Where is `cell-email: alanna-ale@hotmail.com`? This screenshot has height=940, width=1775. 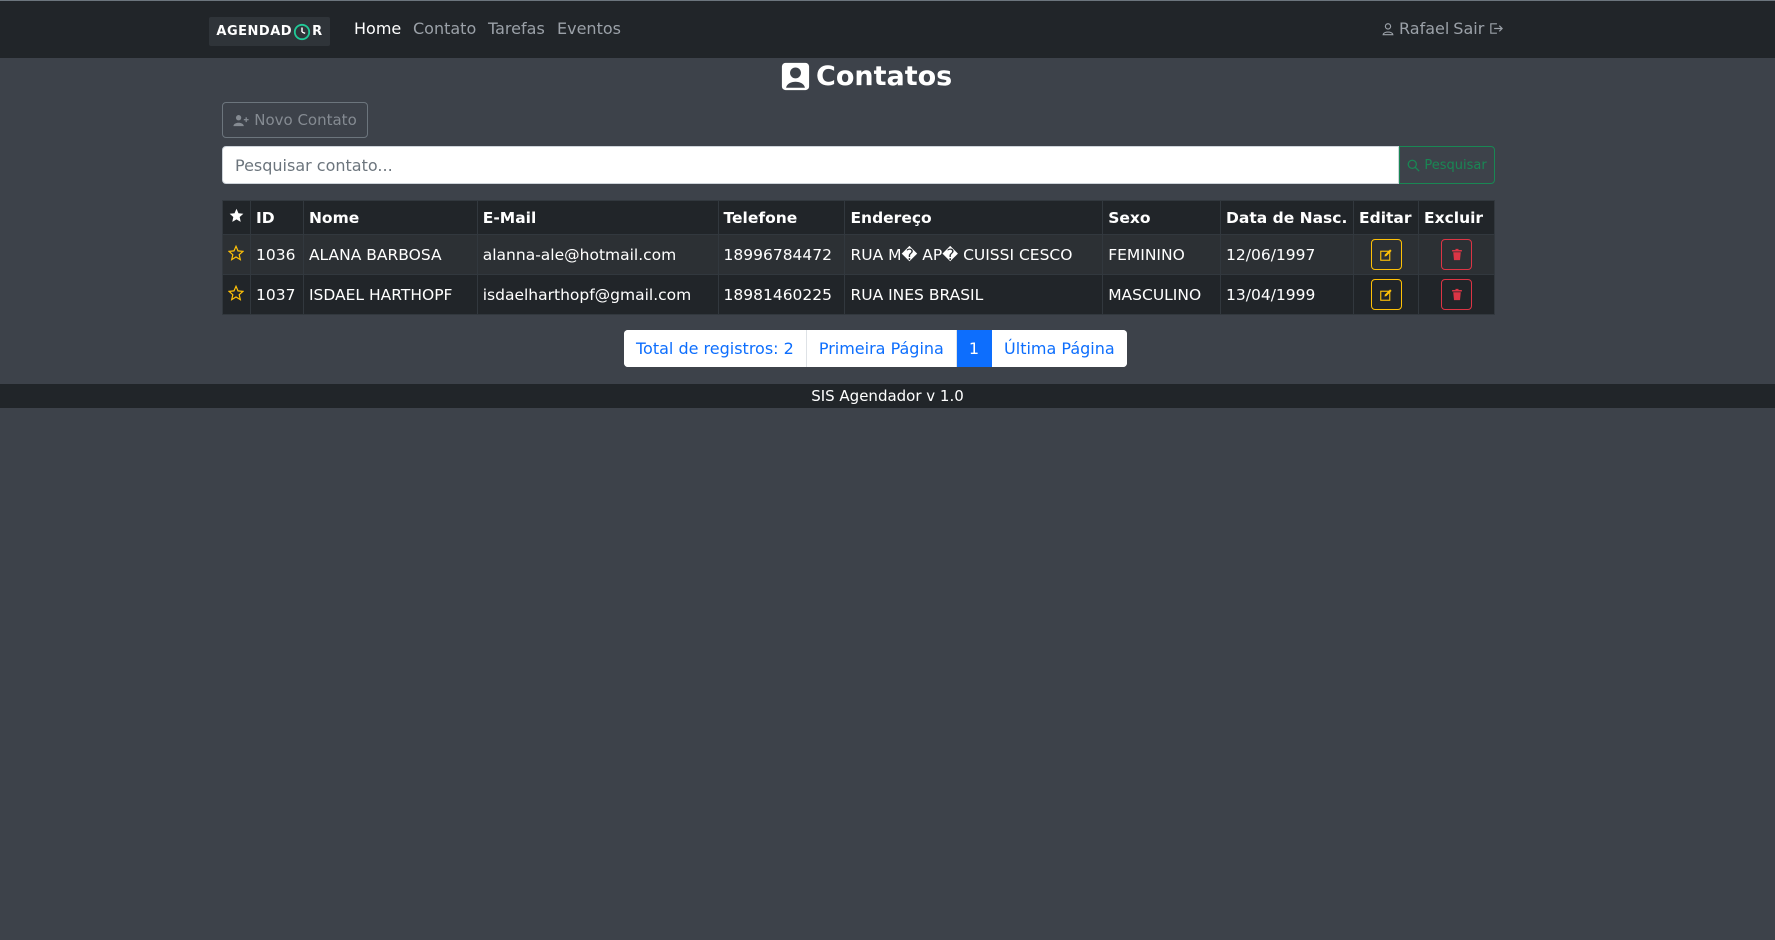
cell-email: alanna-ale@hotmail.com is located at coordinates (597, 254).